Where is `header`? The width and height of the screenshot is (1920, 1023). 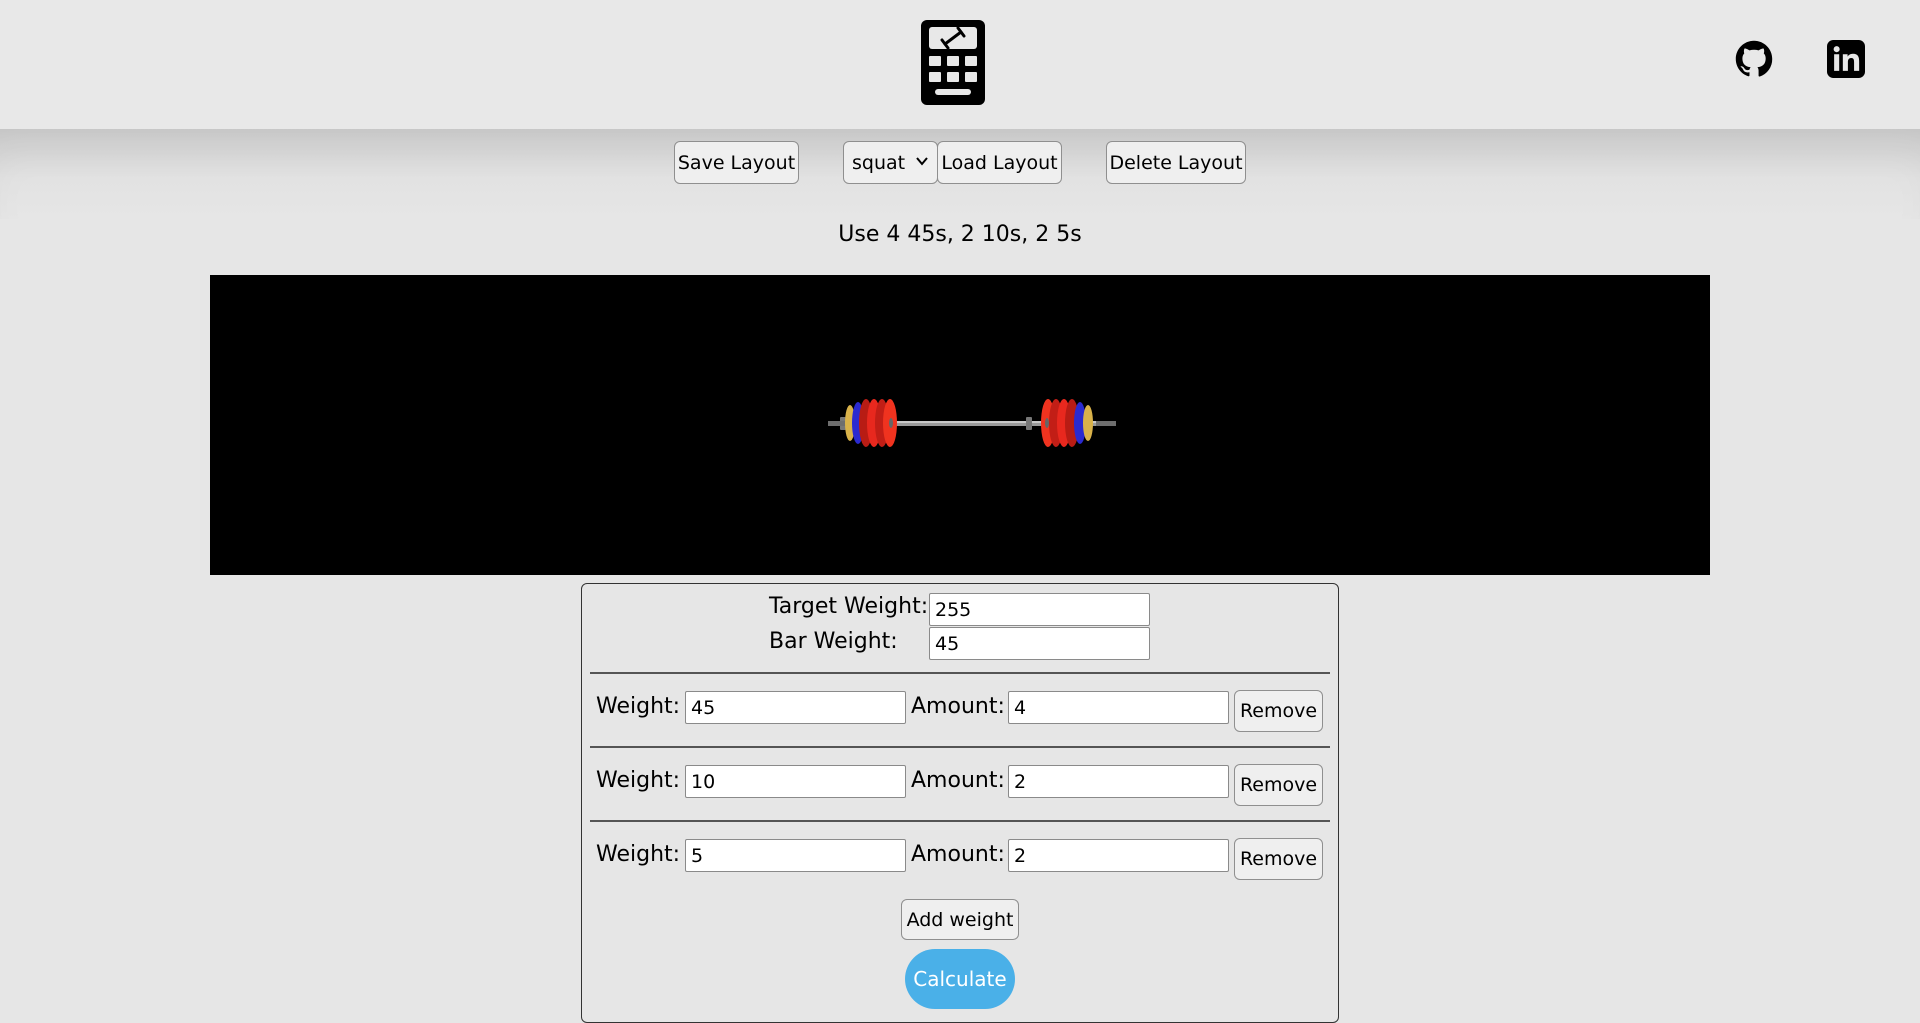 header is located at coordinates (960, 64).